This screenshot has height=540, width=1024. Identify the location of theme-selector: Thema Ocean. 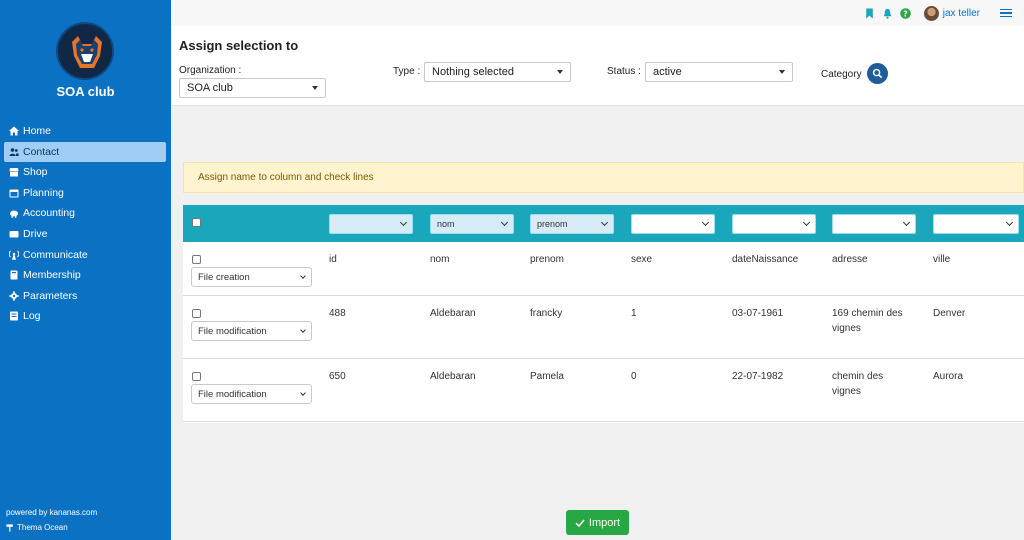
(37, 527).